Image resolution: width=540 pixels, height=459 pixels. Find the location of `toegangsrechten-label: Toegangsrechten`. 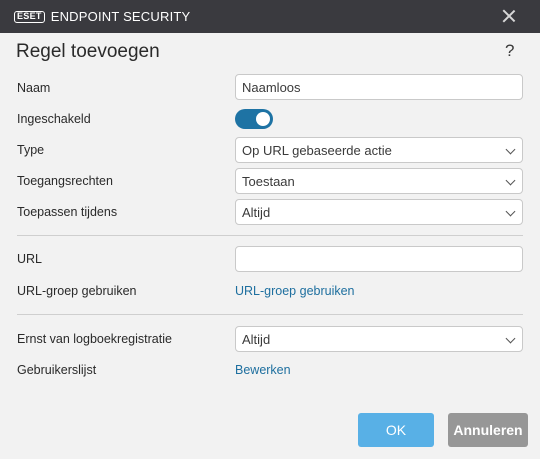

toegangsrechten-label: Toegangsrechten is located at coordinates (65, 181).